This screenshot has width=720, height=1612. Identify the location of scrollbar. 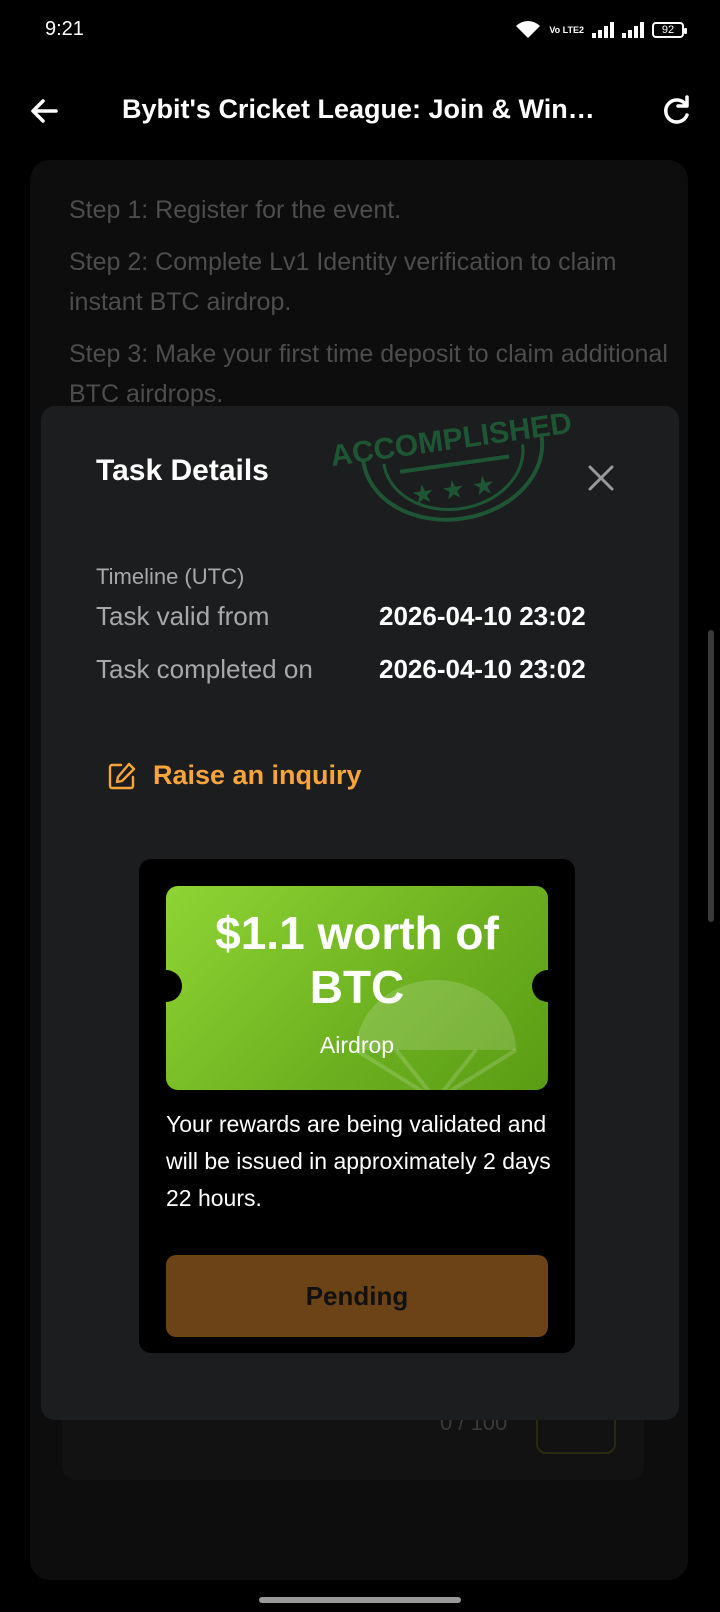
(711, 776).